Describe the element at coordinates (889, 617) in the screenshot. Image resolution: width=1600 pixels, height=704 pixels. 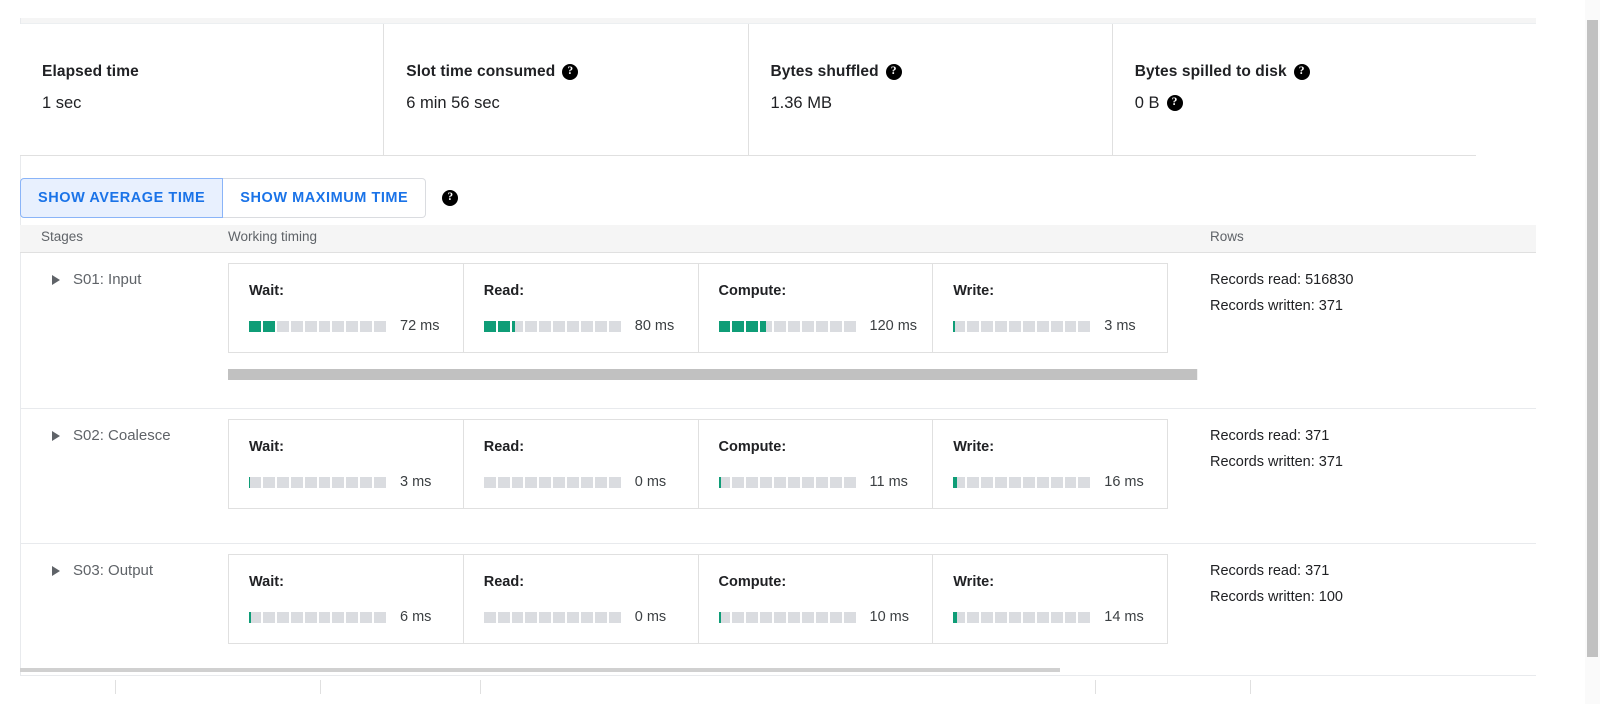
I see `phase-duration-value: 10 ms` at that location.